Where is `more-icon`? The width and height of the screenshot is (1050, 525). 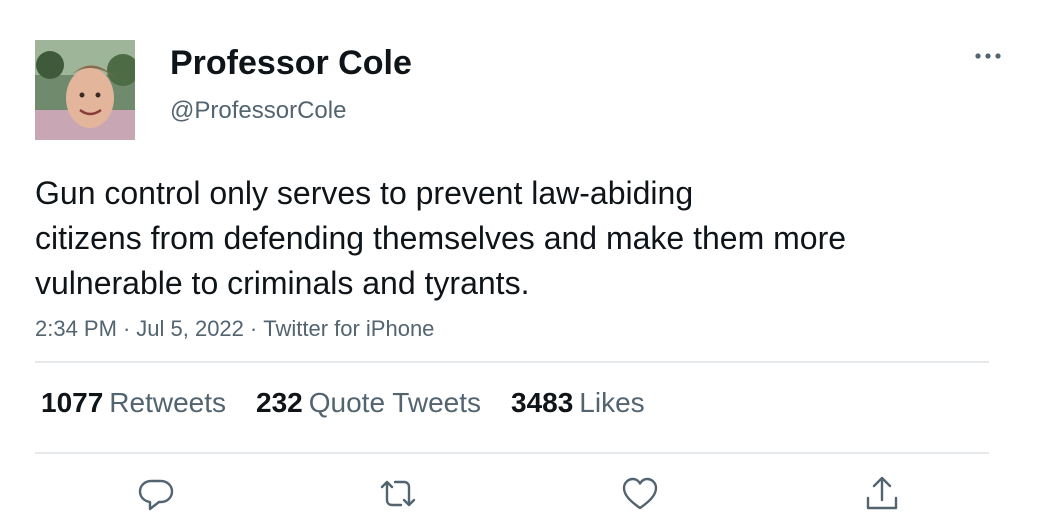 more-icon is located at coordinates (988, 56).